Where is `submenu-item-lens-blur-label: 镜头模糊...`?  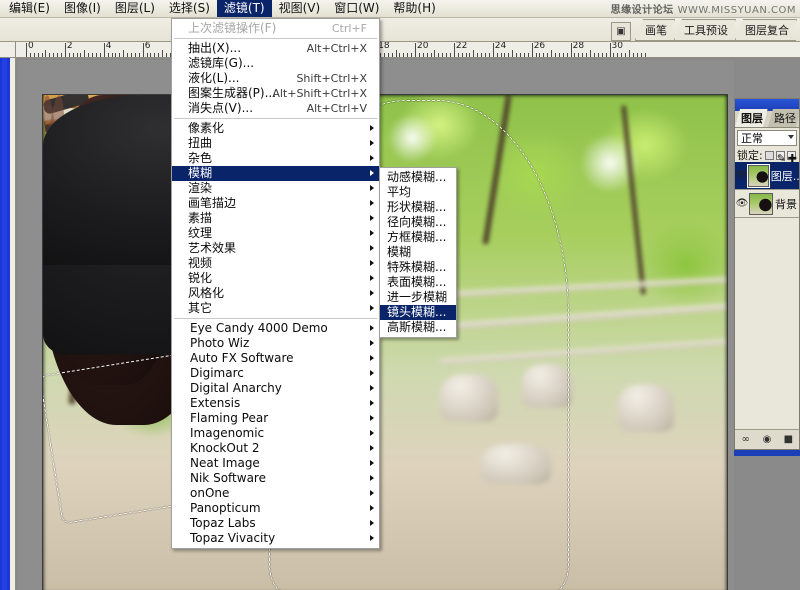 submenu-item-lens-blur-label: 镜头模糊... is located at coordinates (417, 312).